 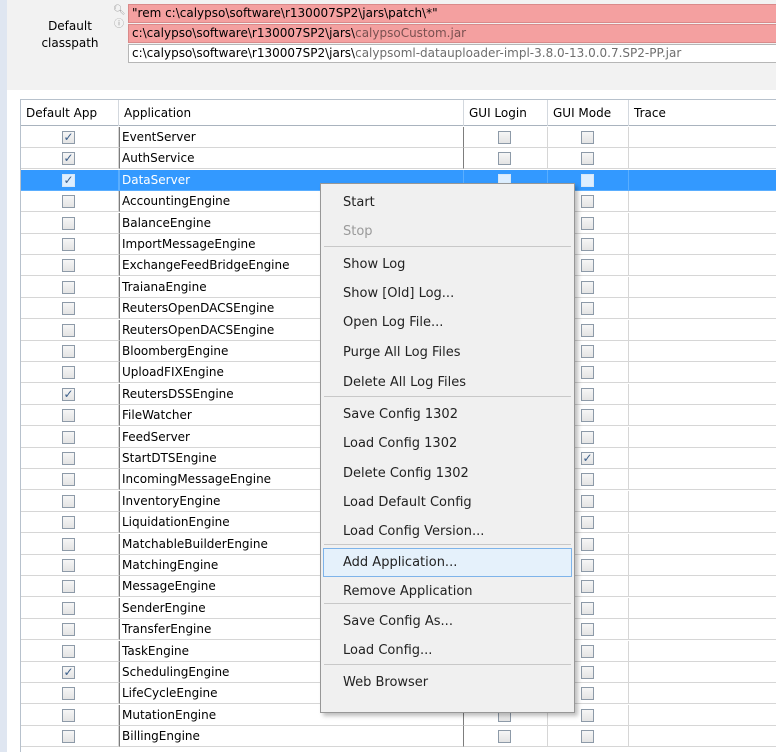 What do you see at coordinates (702, 113) in the screenshot?
I see `column-header: Trace` at bounding box center [702, 113].